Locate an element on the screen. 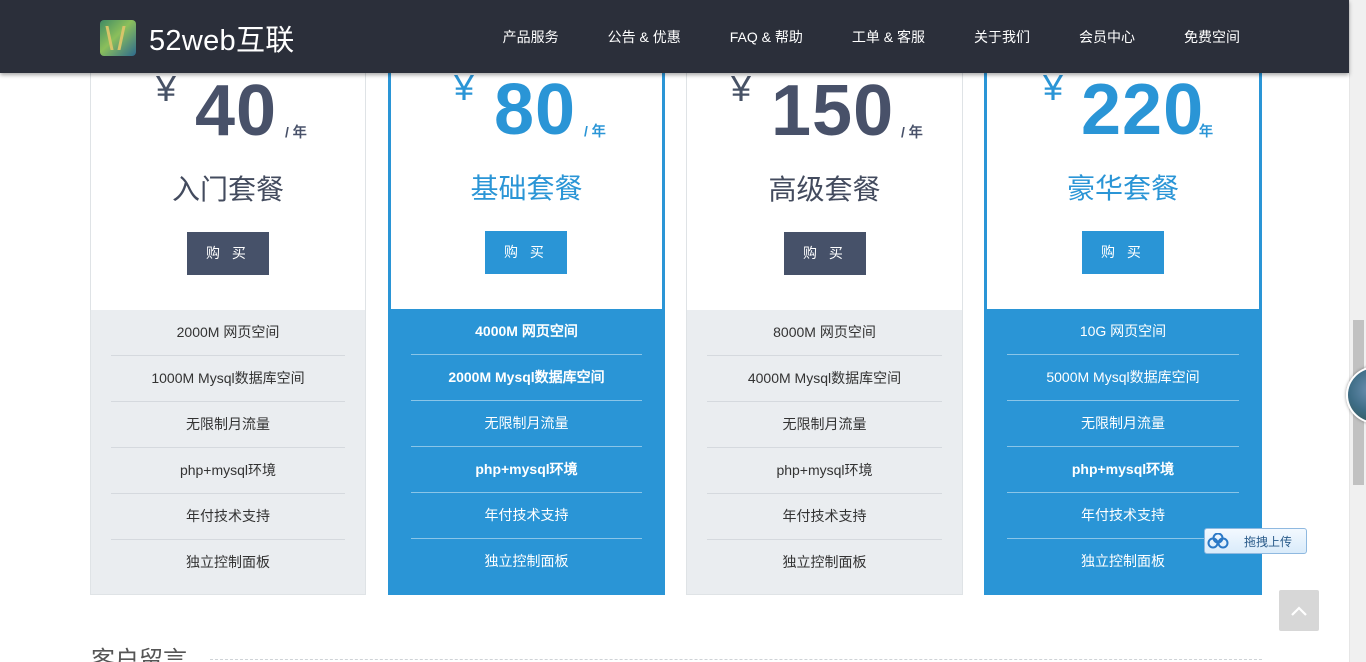 This screenshot has height=662, width=1366. feature-item: 1000M Mysql数据库空间 is located at coordinates (228, 379).